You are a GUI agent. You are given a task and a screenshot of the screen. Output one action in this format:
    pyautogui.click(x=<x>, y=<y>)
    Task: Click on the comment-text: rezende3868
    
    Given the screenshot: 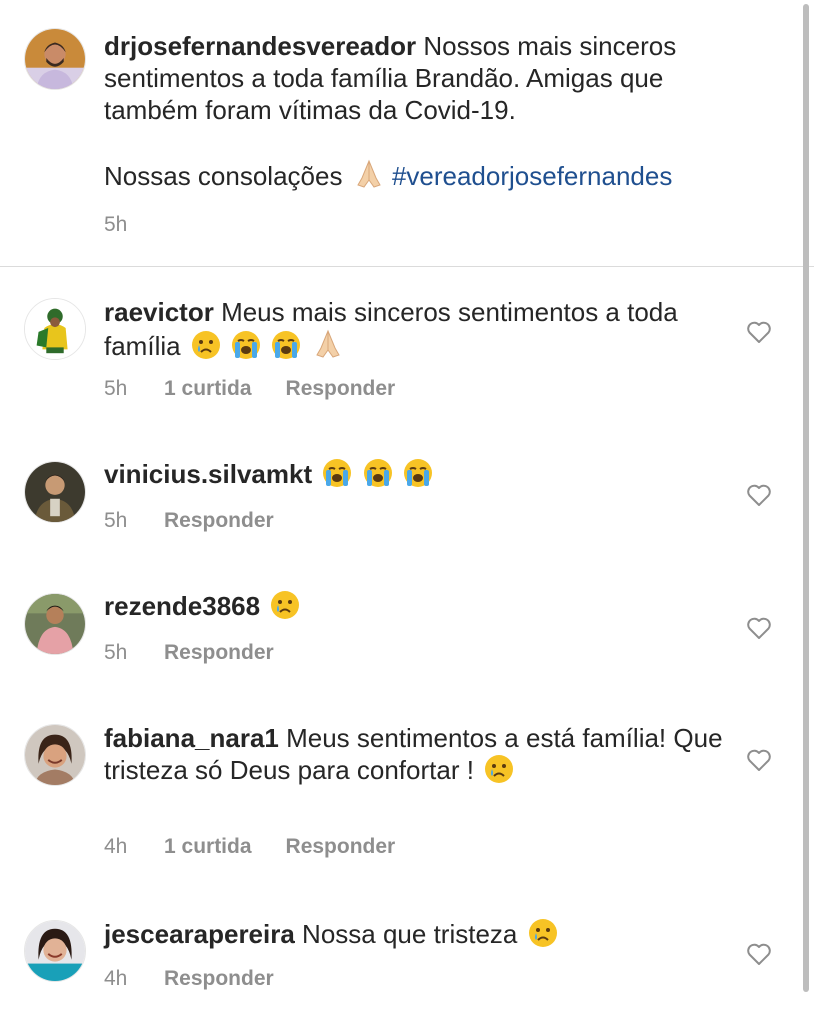 What is the action you would take?
    pyautogui.click(x=414, y=608)
    